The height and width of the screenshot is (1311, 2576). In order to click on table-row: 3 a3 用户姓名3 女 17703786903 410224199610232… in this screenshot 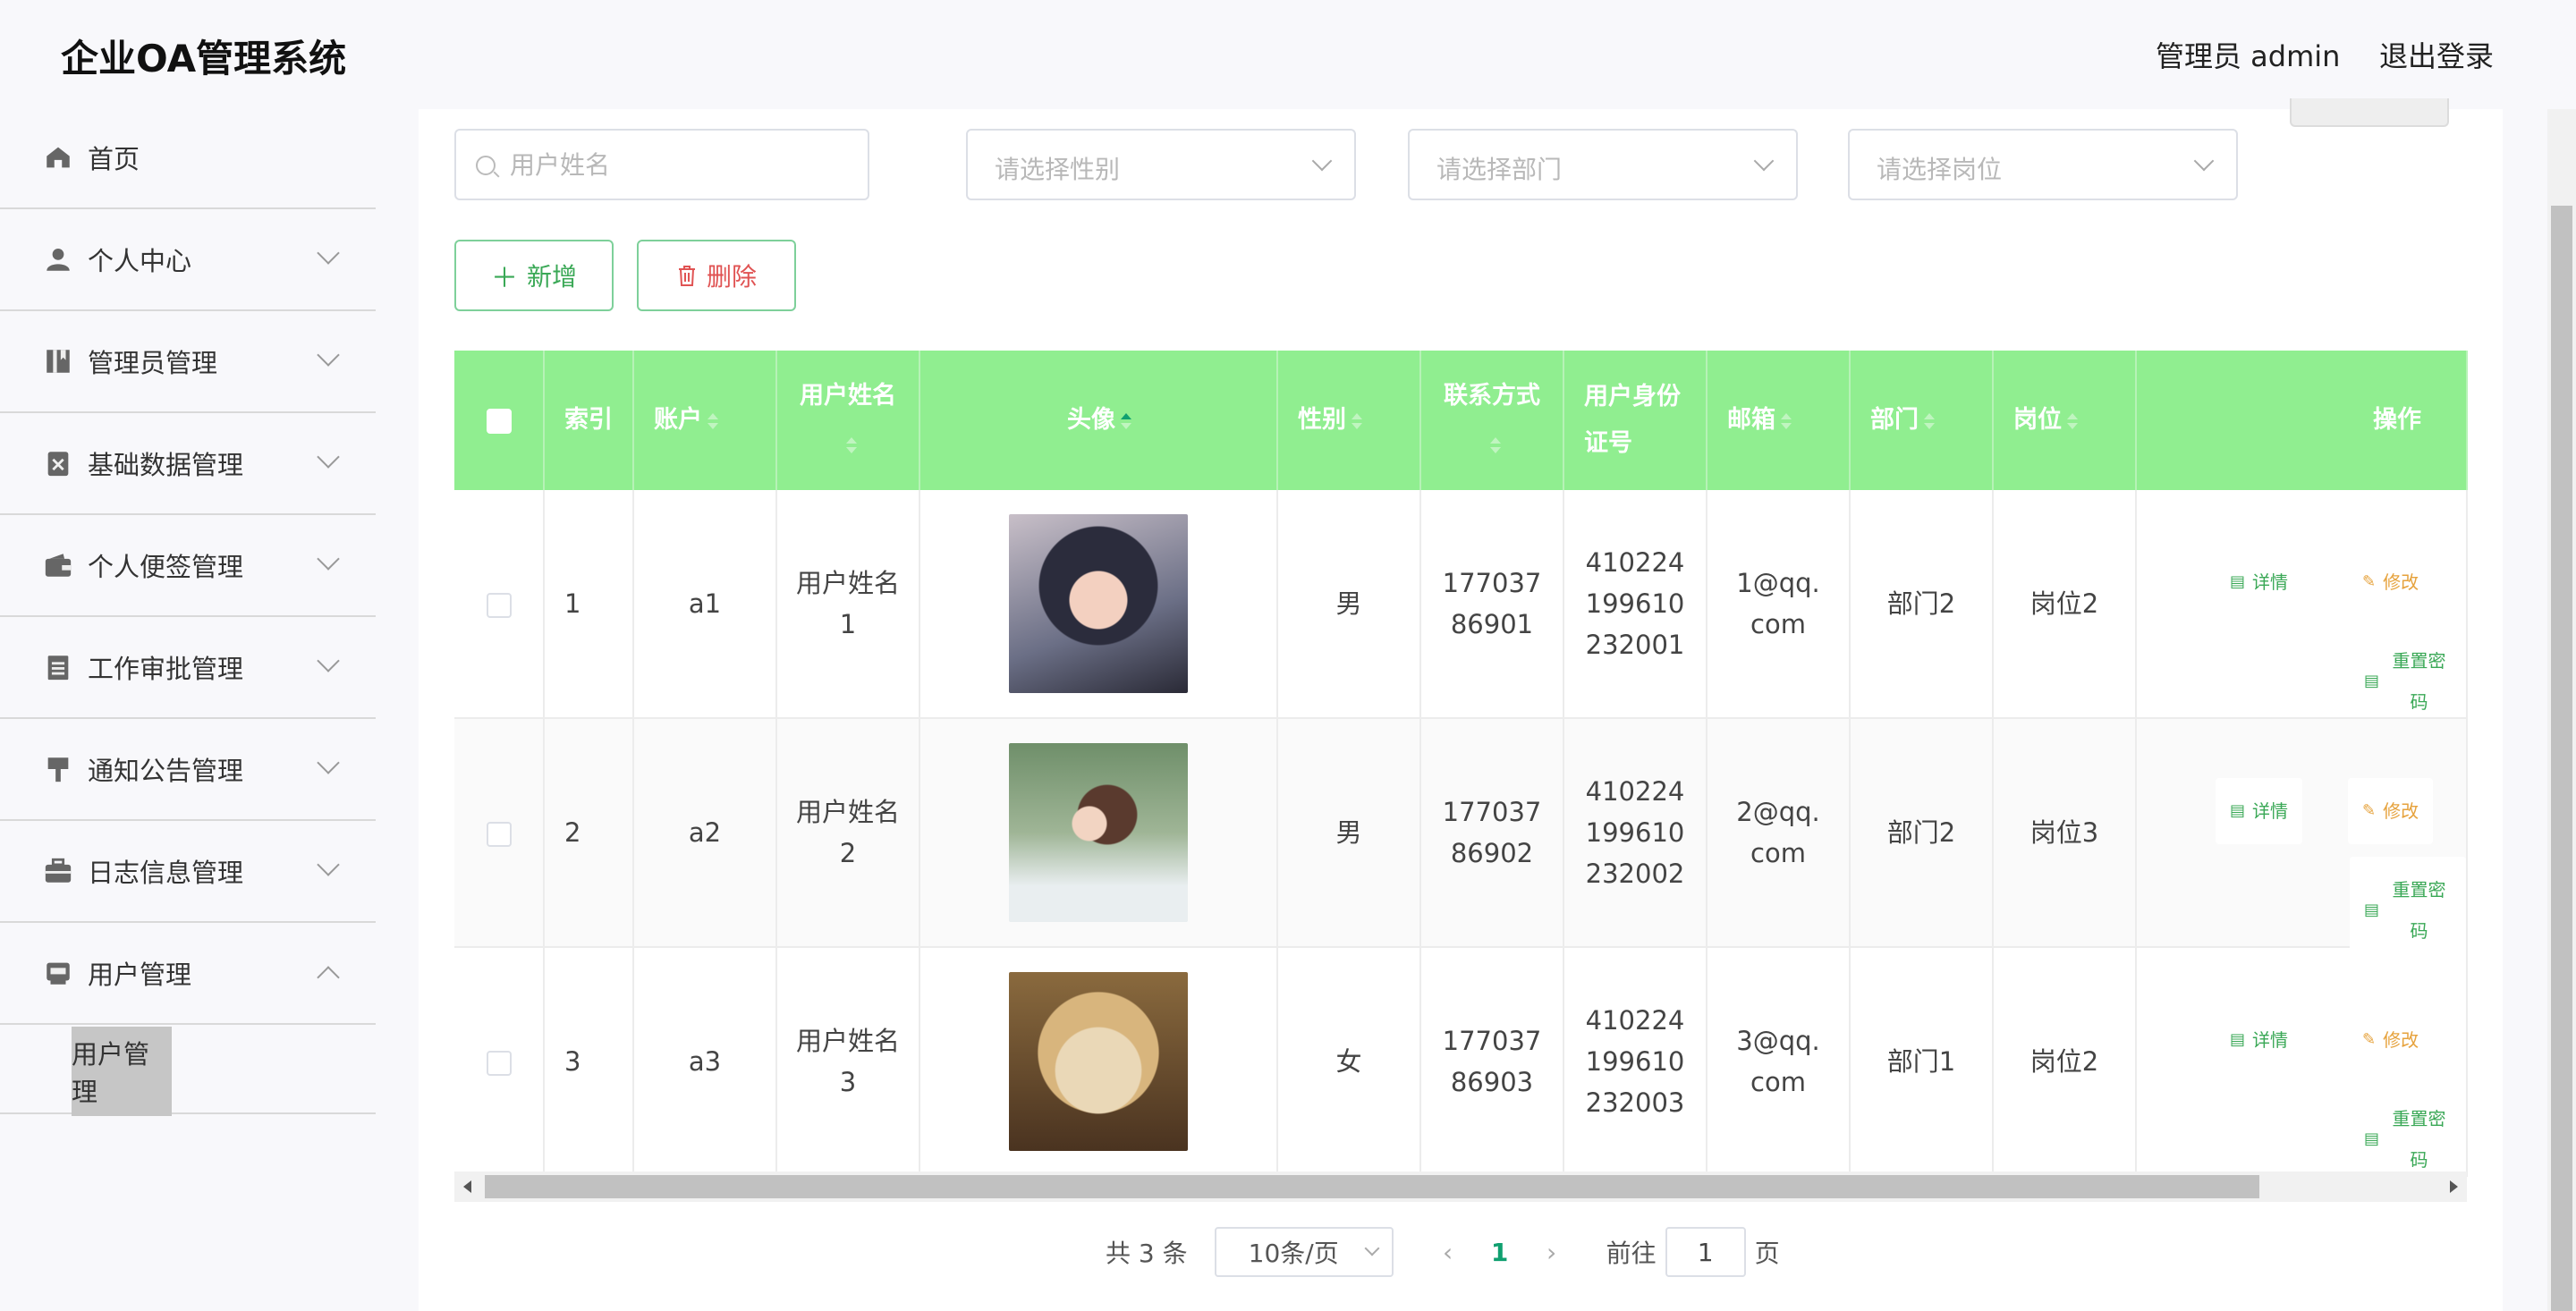, I will do `click(1461, 1062)`.